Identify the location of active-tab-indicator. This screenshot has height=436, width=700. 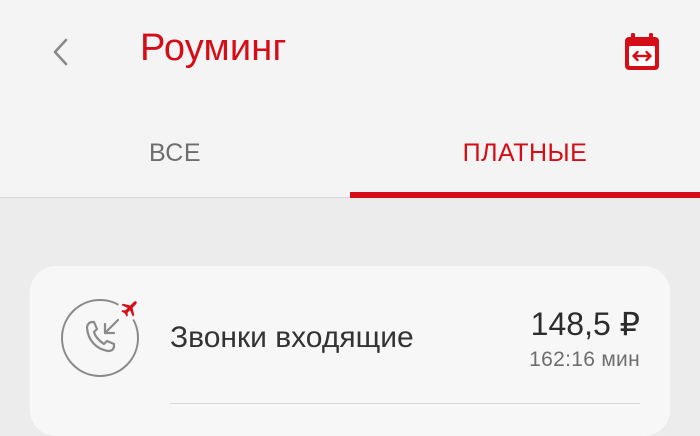
(525, 195).